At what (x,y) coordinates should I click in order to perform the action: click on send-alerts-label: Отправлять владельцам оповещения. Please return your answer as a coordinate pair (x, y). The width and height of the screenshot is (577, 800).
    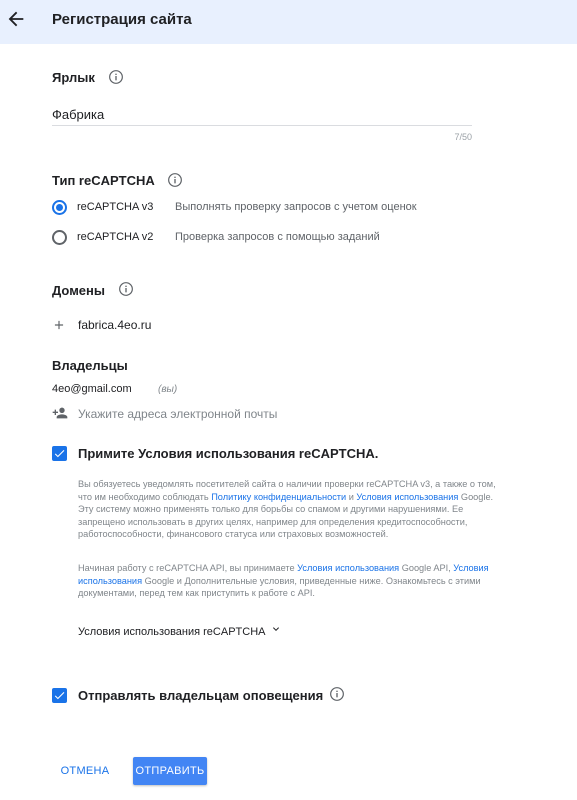
    Looking at the image, I should click on (201, 695).